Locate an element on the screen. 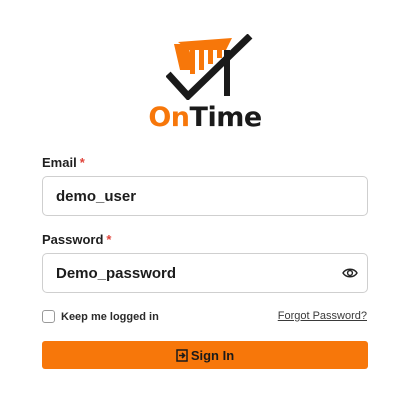 This screenshot has width=408, height=411. checkmark-bars-logo-icon is located at coordinates (209, 67).